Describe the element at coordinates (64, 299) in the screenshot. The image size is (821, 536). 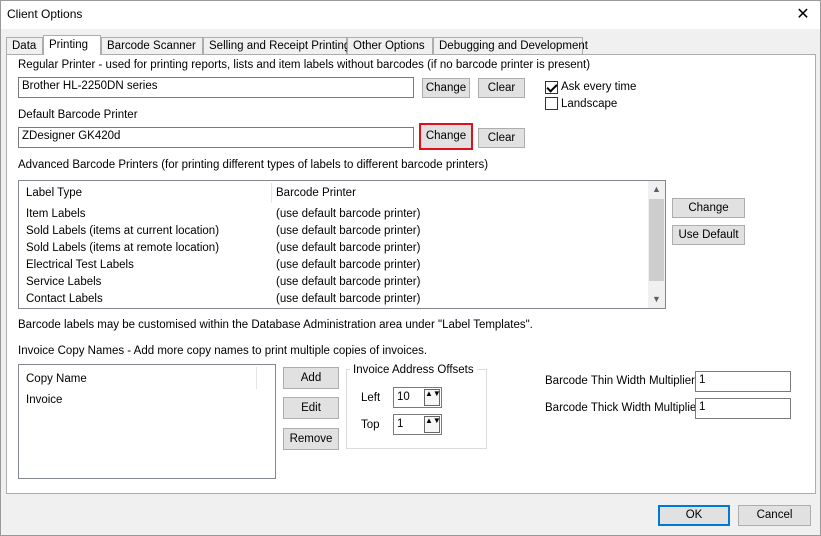
I see `label-type-cell: Contact Labels` at that location.